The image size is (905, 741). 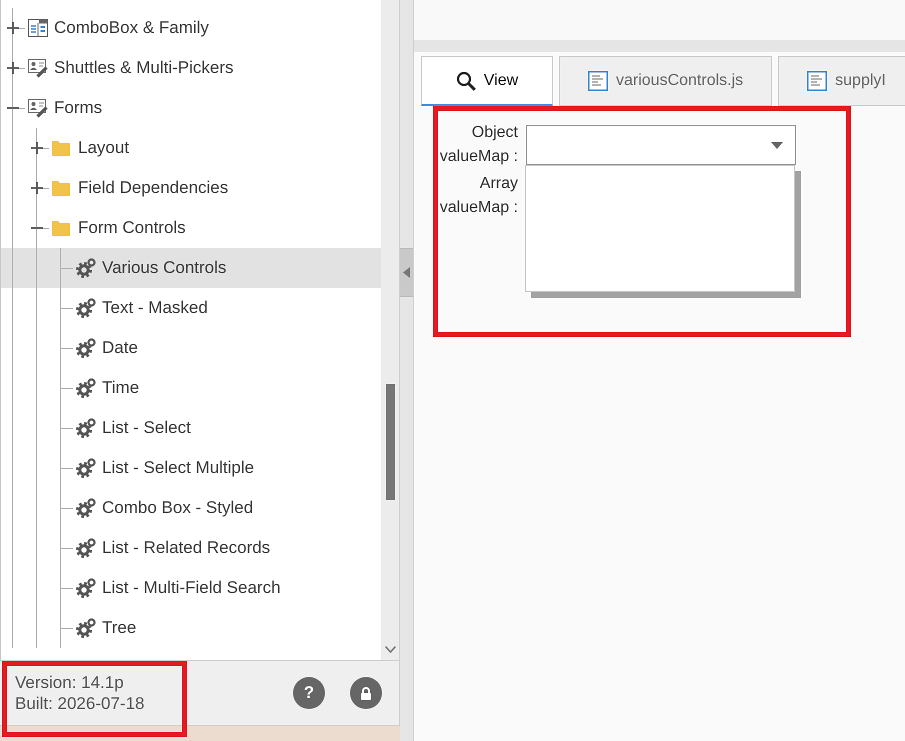 What do you see at coordinates (478, 196) in the screenshot?
I see `field-label: Array valueMap :` at bounding box center [478, 196].